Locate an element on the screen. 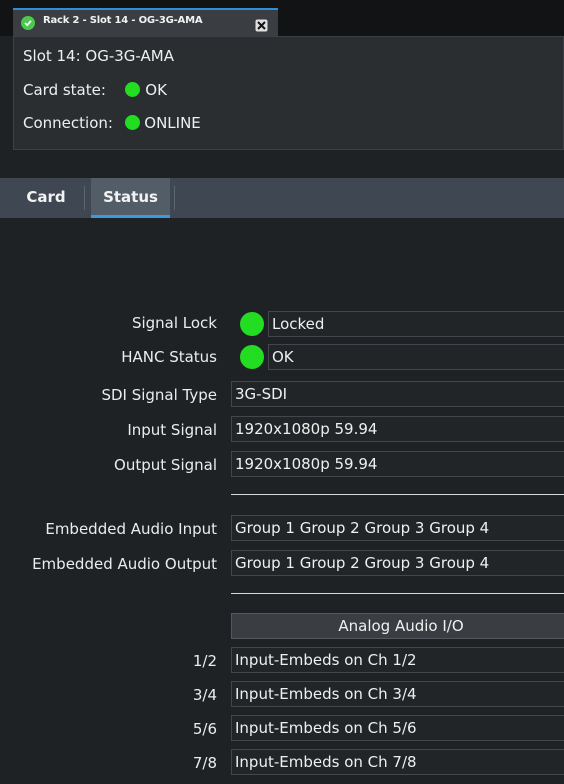 This screenshot has height=784, width=564. input-signal-value: 1920x1080p 59.94 is located at coordinates (397, 429).